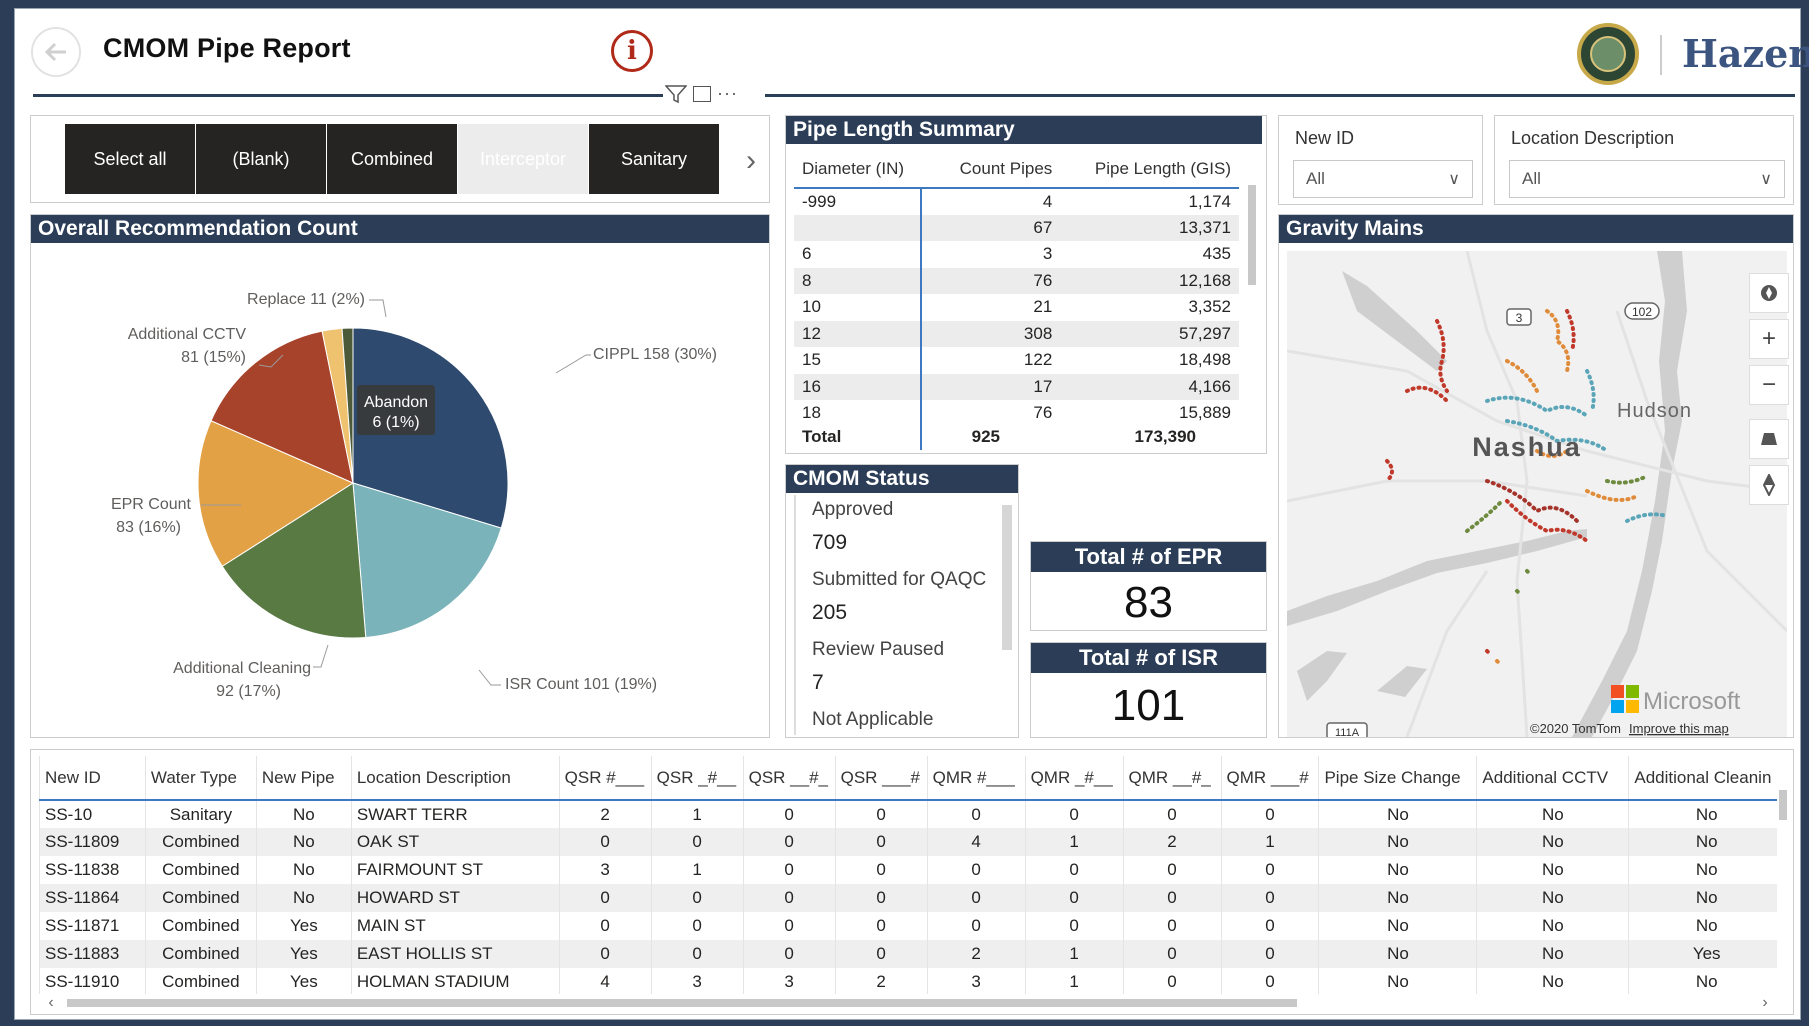  What do you see at coordinates (56, 52) in the screenshot?
I see `back-button` at bounding box center [56, 52].